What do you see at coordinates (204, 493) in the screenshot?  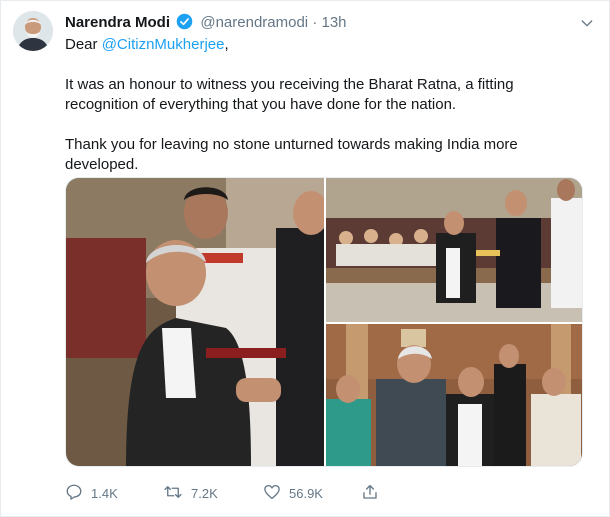 I see `retweet-count: 7.2K` at bounding box center [204, 493].